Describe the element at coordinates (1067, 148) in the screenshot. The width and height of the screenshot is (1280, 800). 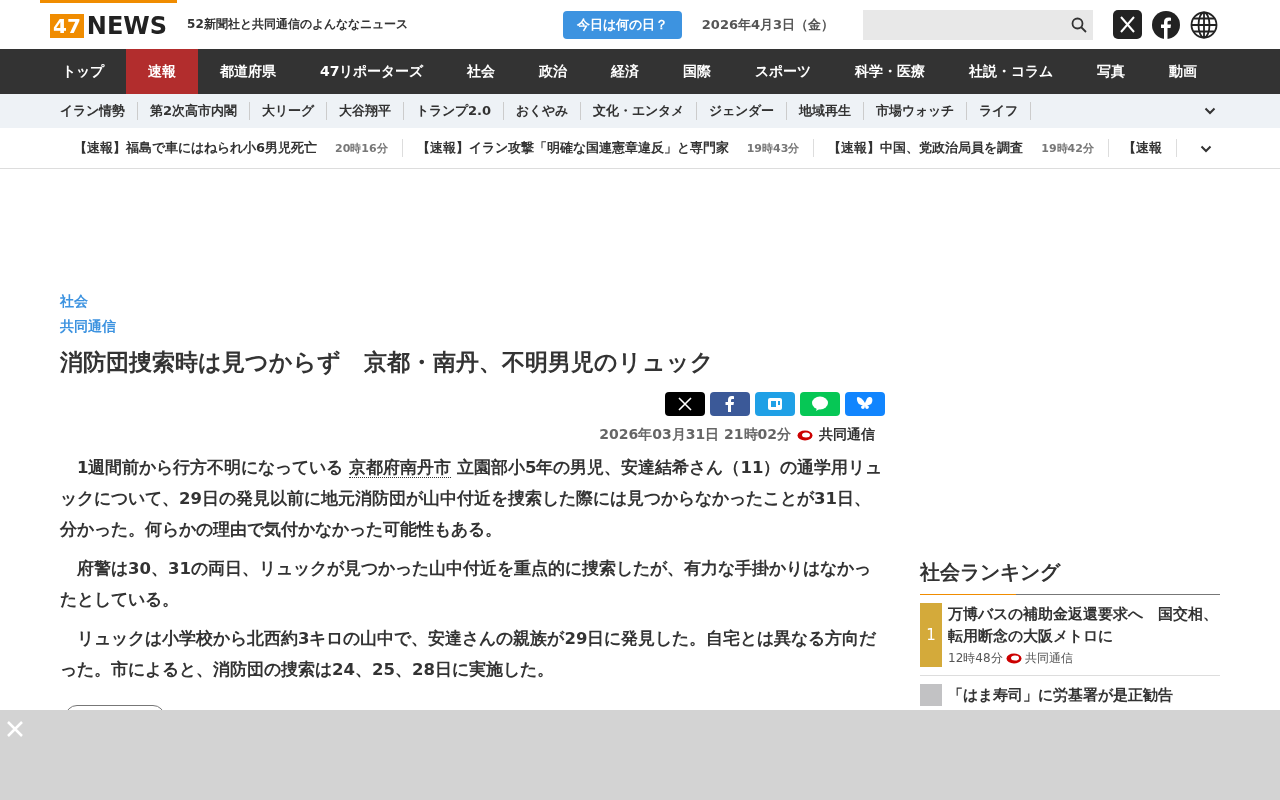
I see `news-time: 19時42分` at that location.